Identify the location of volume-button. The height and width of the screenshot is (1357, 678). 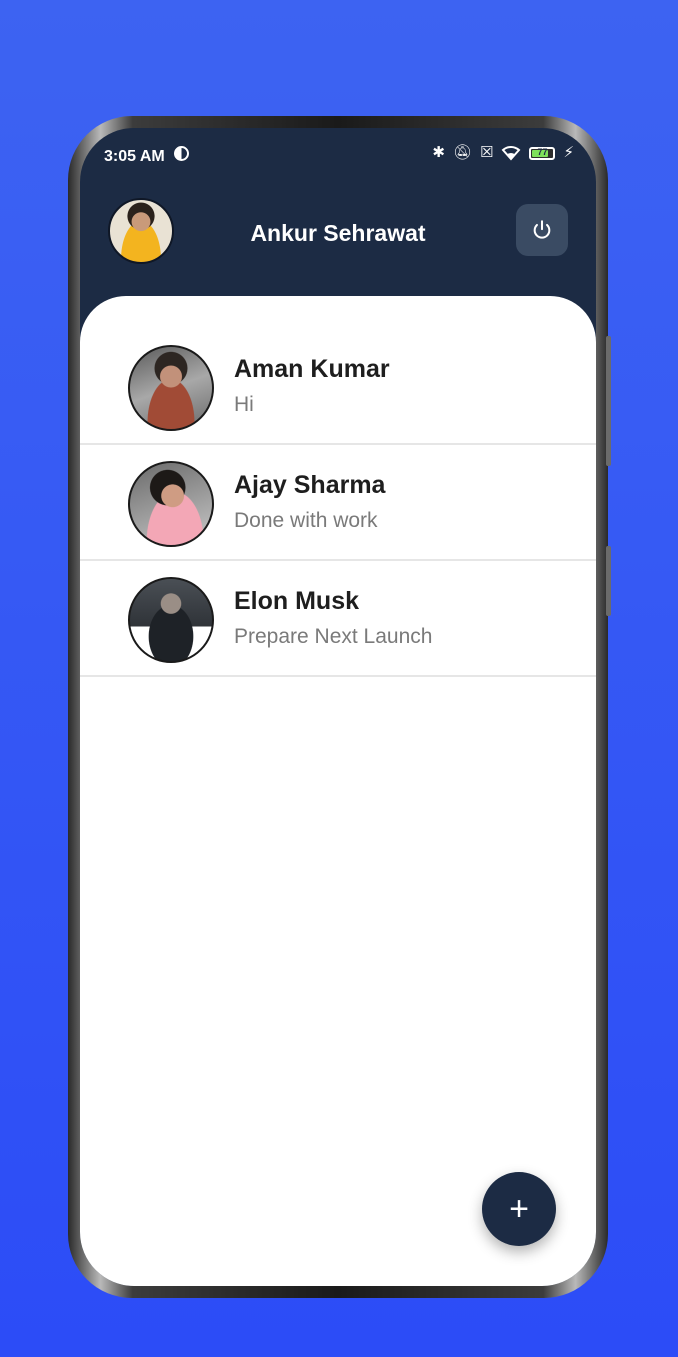
(608, 401).